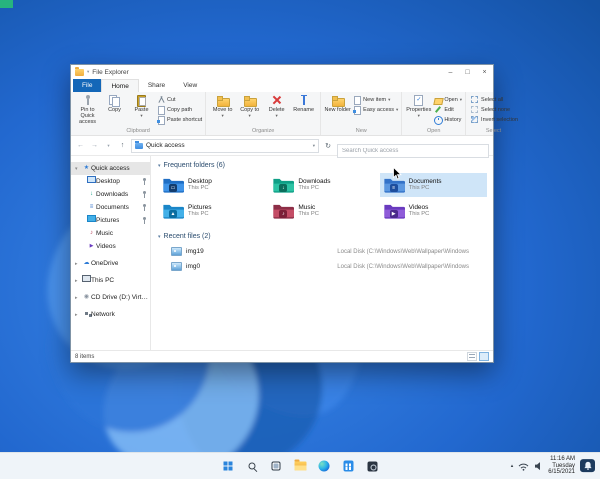 The image size is (600, 479). I want to click on easy-access-button: Easy access ▾, so click(375, 110).